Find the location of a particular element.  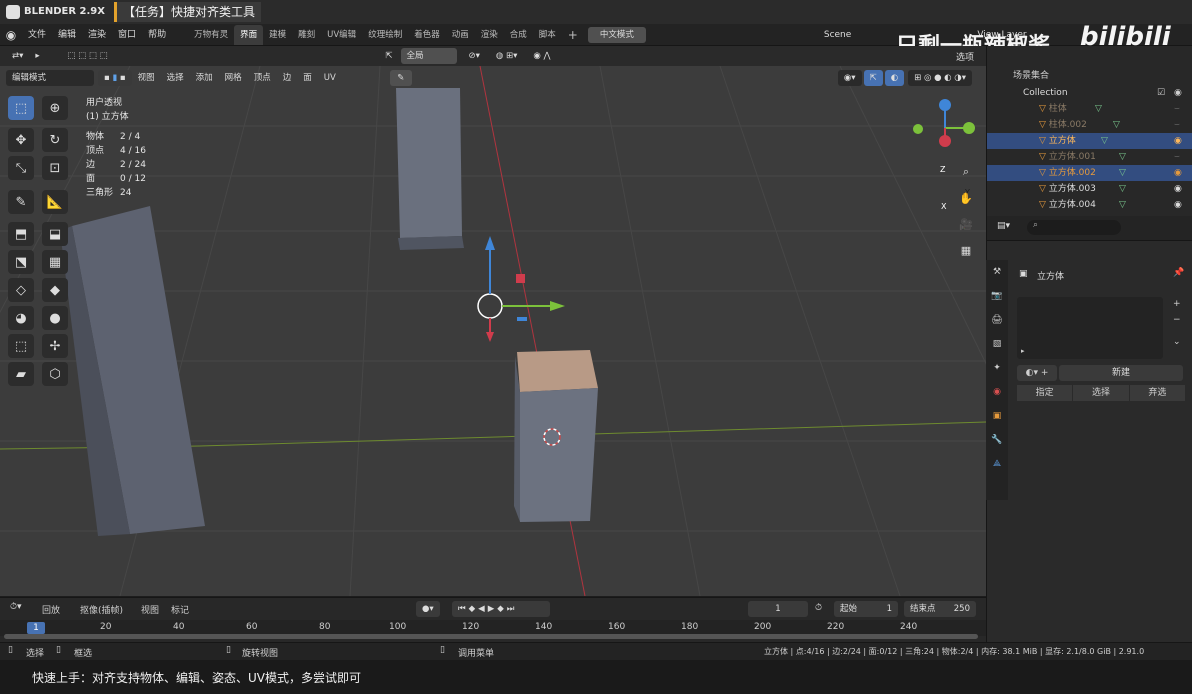

object-tab-icon: ▣ is located at coordinates (997, 416).